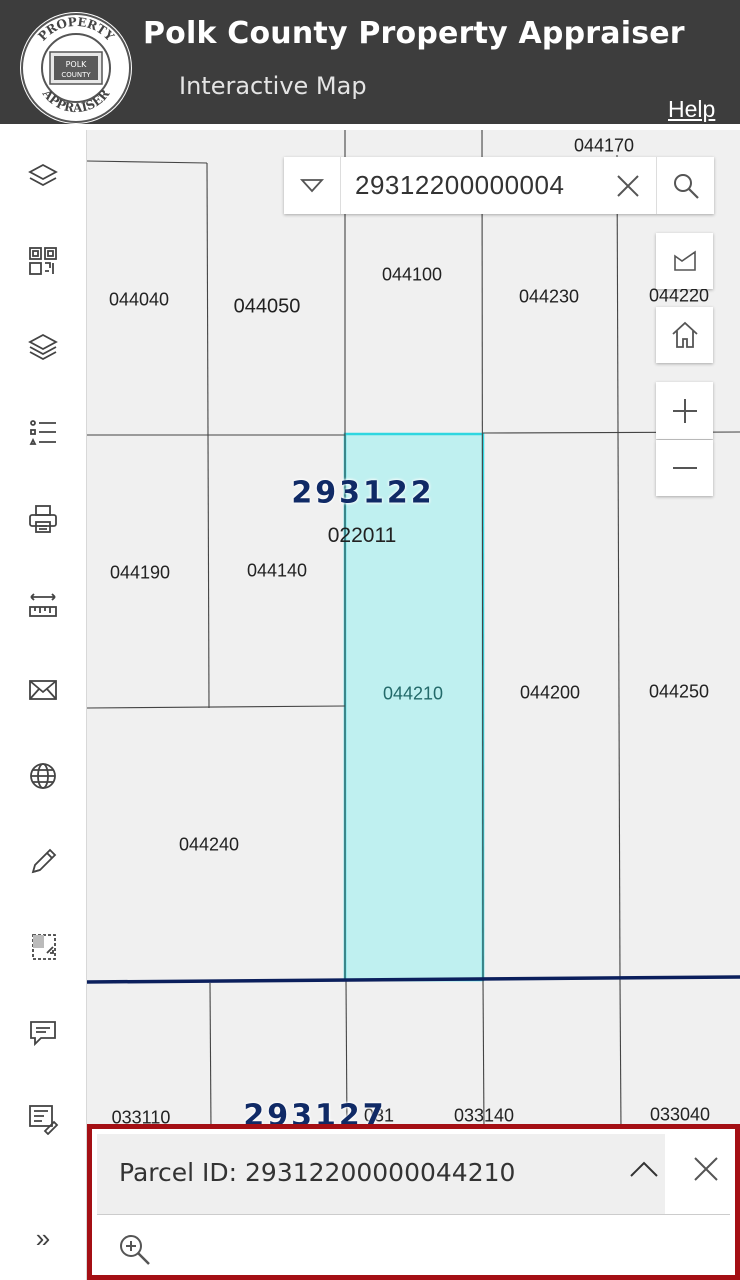 This screenshot has width=740, height=1280. What do you see at coordinates (412, 274) in the screenshot?
I see `parcel-label: 044100` at bounding box center [412, 274].